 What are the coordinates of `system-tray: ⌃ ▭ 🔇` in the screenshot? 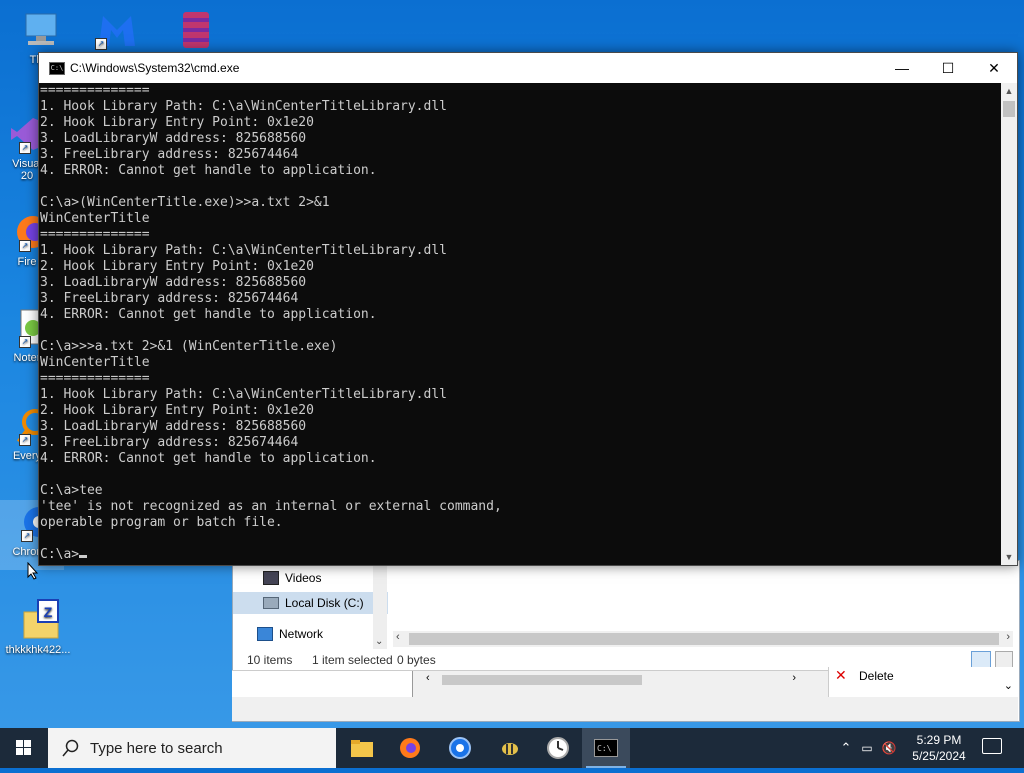 It's located at (868, 748).